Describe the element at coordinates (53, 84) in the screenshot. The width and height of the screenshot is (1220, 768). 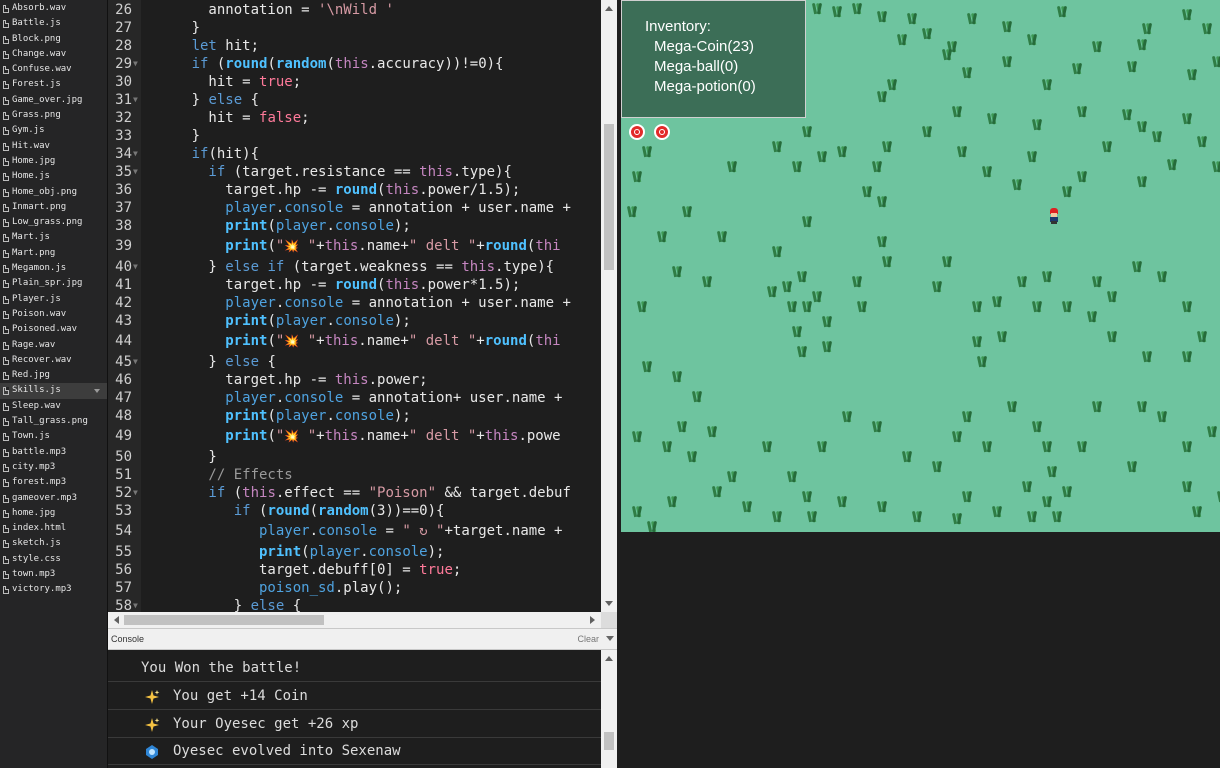
I see `file-item: Forest.js` at that location.